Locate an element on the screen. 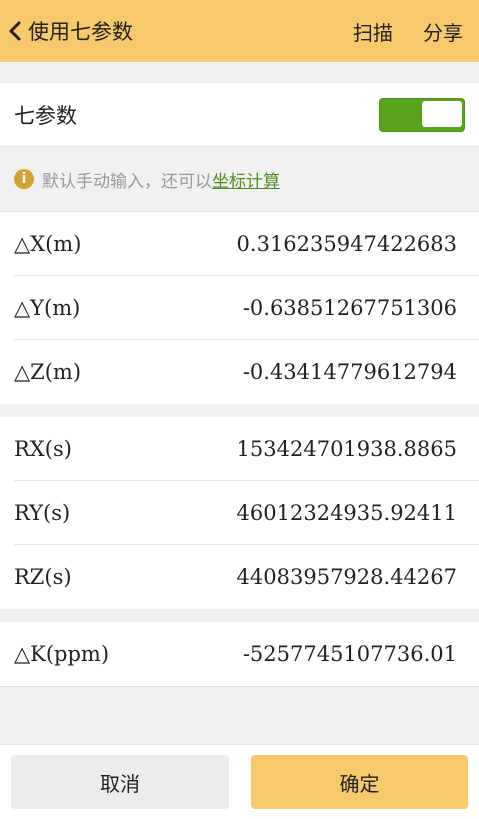 The image size is (479, 819). coordinate-calc-link: 坐标计算 is located at coordinates (246, 179).